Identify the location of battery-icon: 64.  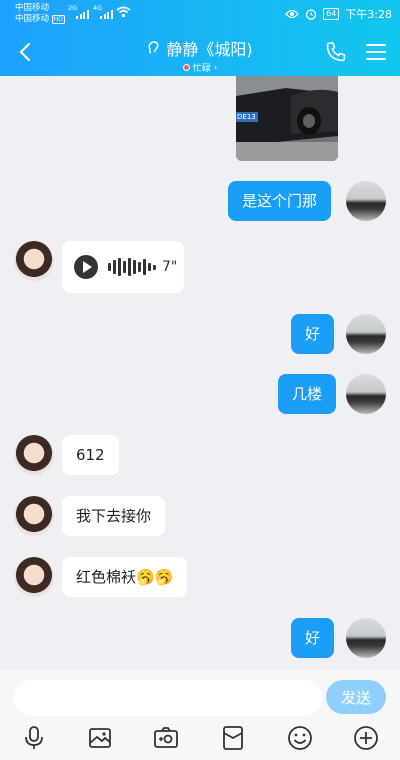
(331, 14).